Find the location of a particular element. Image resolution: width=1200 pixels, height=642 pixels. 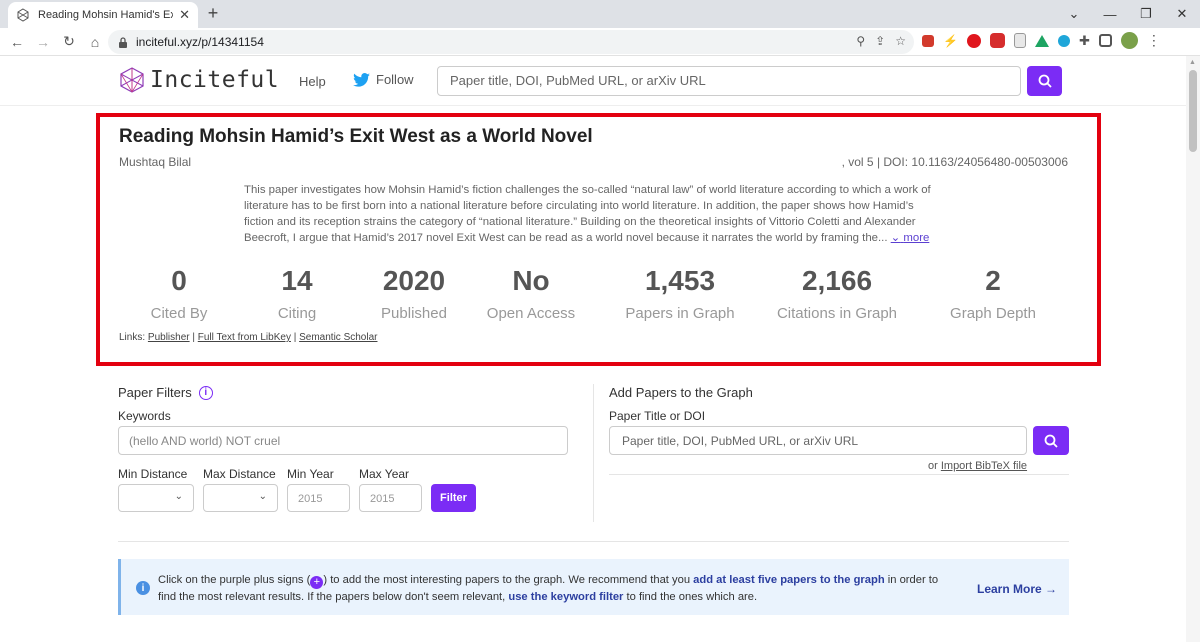

inciteful-logo-icon is located at coordinates (132, 80).